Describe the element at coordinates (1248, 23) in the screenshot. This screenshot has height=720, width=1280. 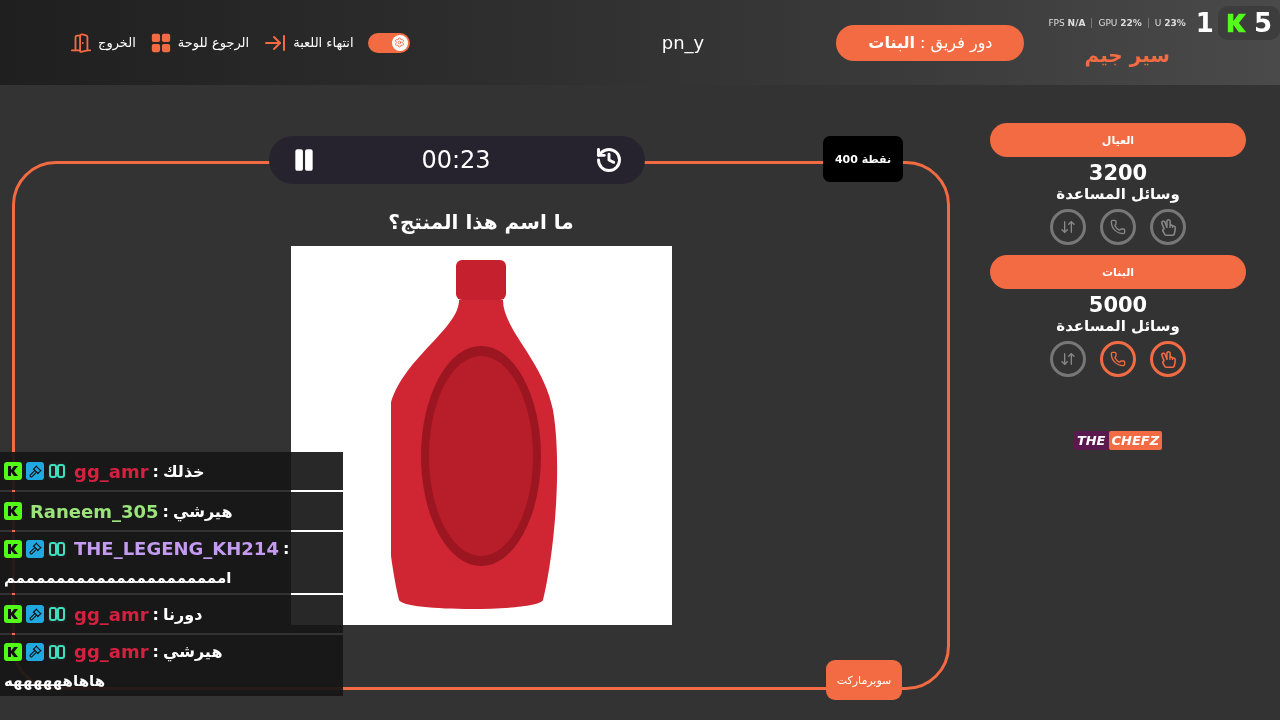
I see `rank-badge: 5` at that location.